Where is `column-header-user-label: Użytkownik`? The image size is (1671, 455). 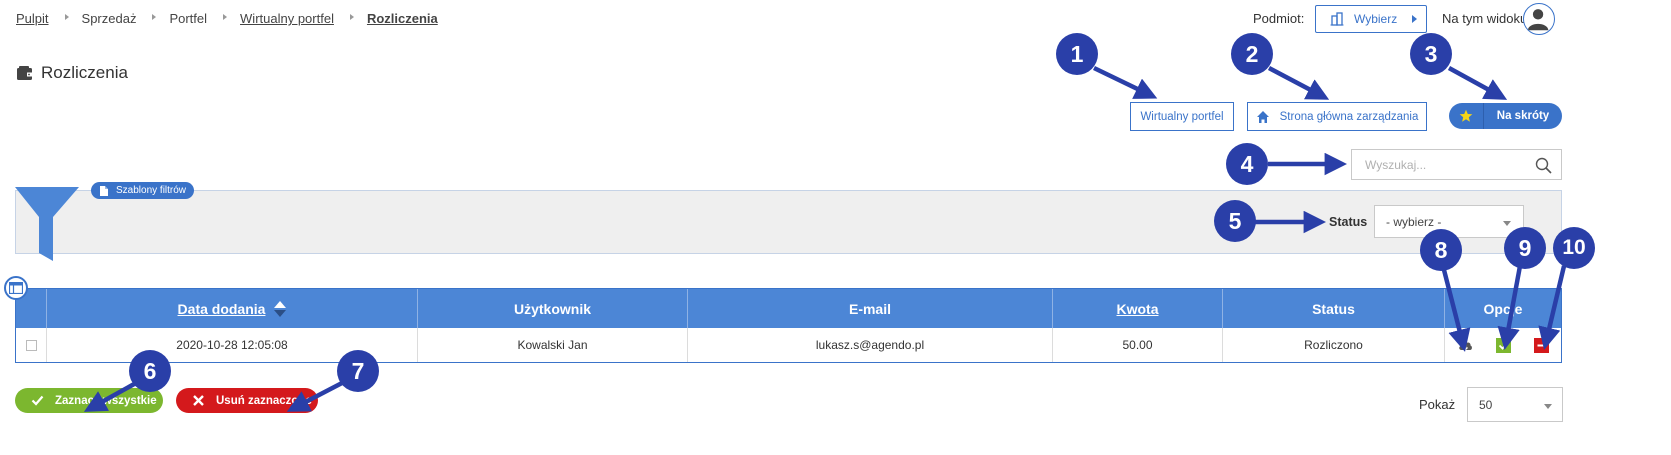
column-header-user-label: Użytkownik is located at coordinates (552, 308).